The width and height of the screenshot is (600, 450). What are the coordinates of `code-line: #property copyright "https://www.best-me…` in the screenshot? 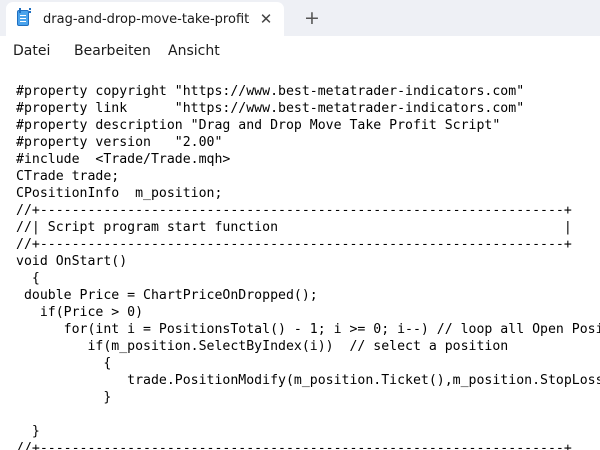 It's located at (270, 91).